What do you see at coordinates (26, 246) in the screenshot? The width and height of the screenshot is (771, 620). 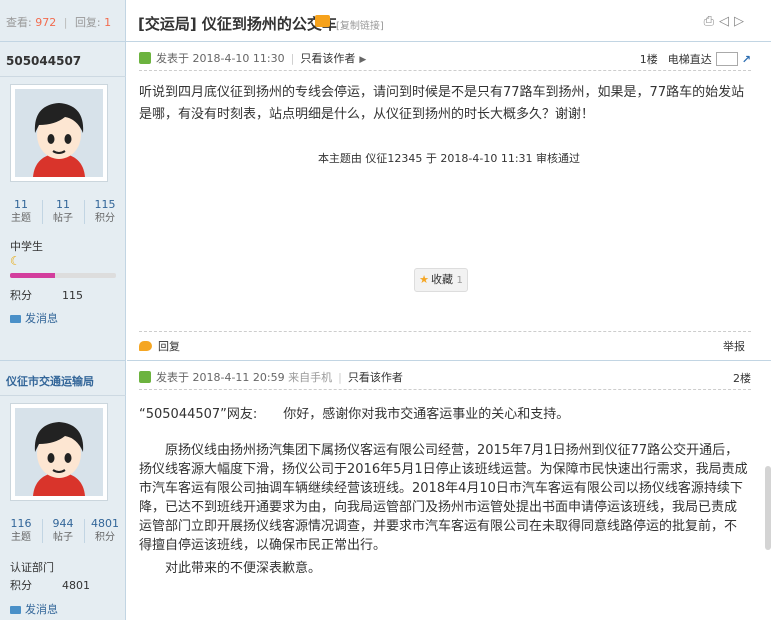 I see `user-rank: 中学生` at bounding box center [26, 246].